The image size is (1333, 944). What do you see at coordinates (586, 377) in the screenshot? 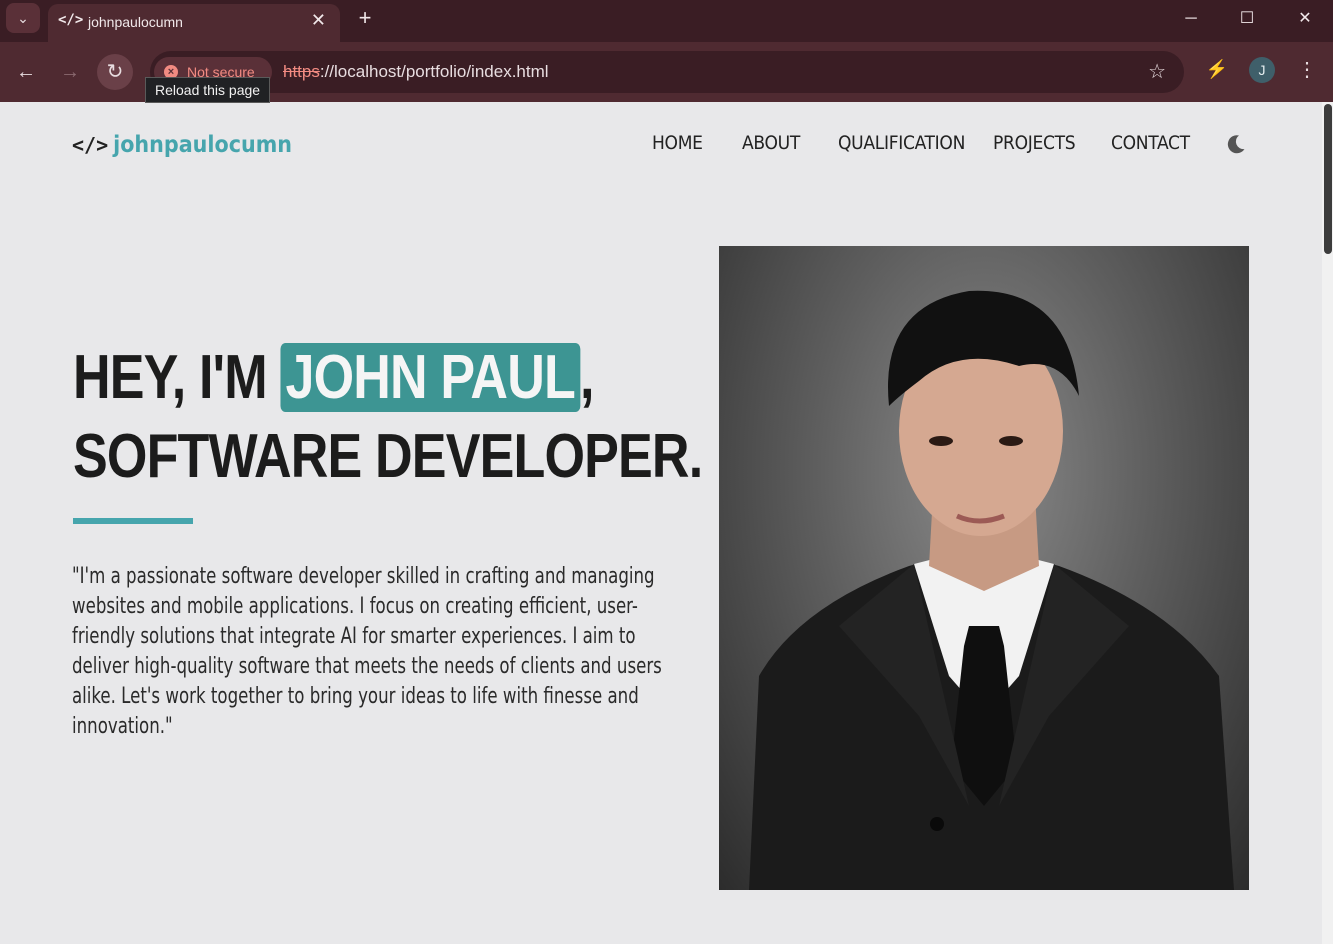
I see `hero-comma: ,` at bounding box center [586, 377].